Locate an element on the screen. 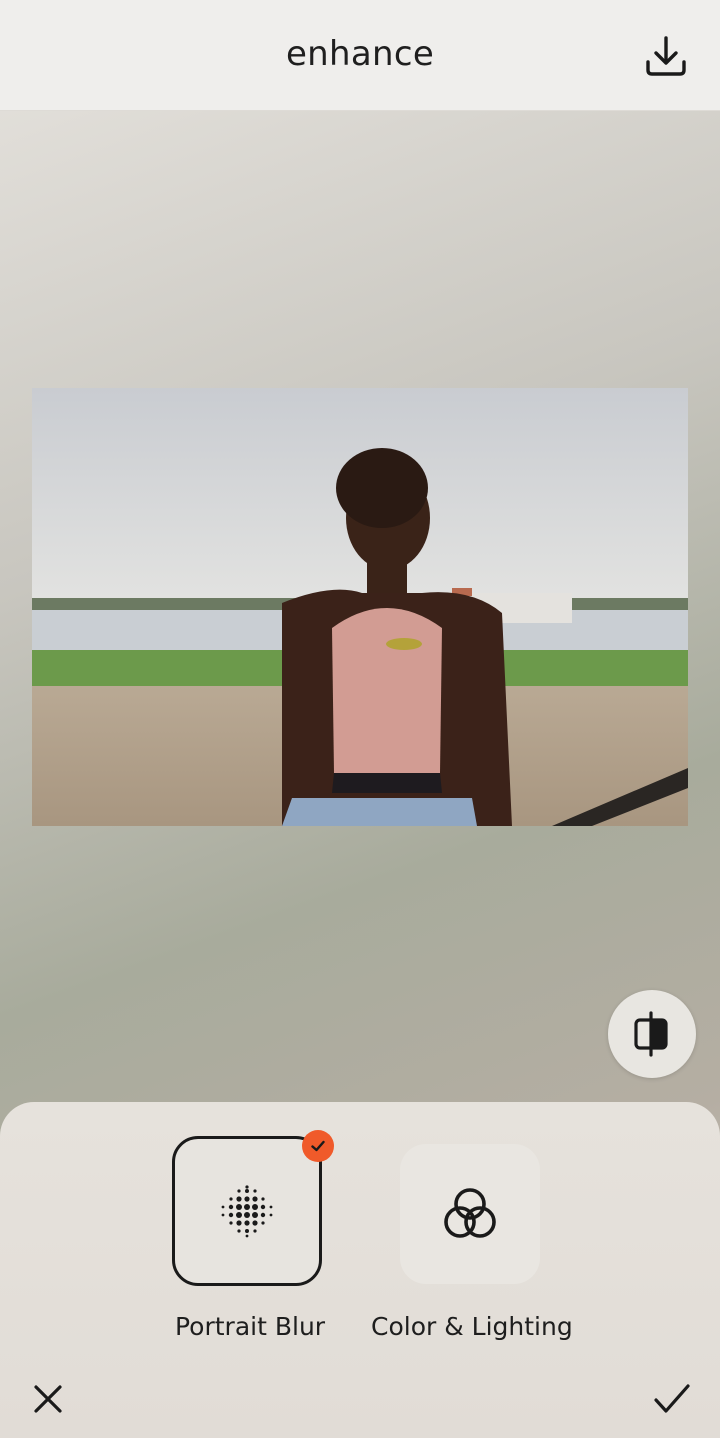 This screenshot has width=720, height=1438. close-icon is located at coordinates (48, 1399).